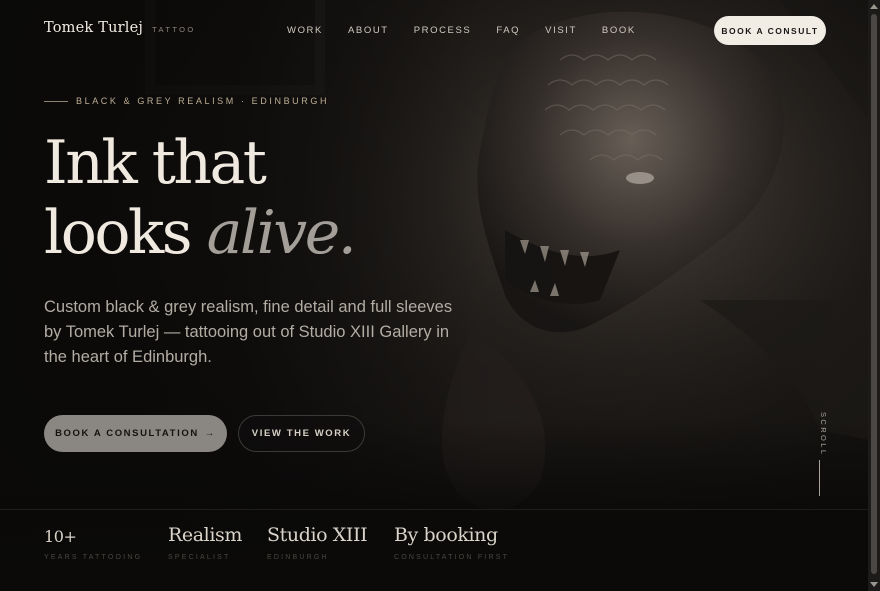  Describe the element at coordinates (199, 557) in the screenshot. I see `stat-label: SPECIALIST` at that location.